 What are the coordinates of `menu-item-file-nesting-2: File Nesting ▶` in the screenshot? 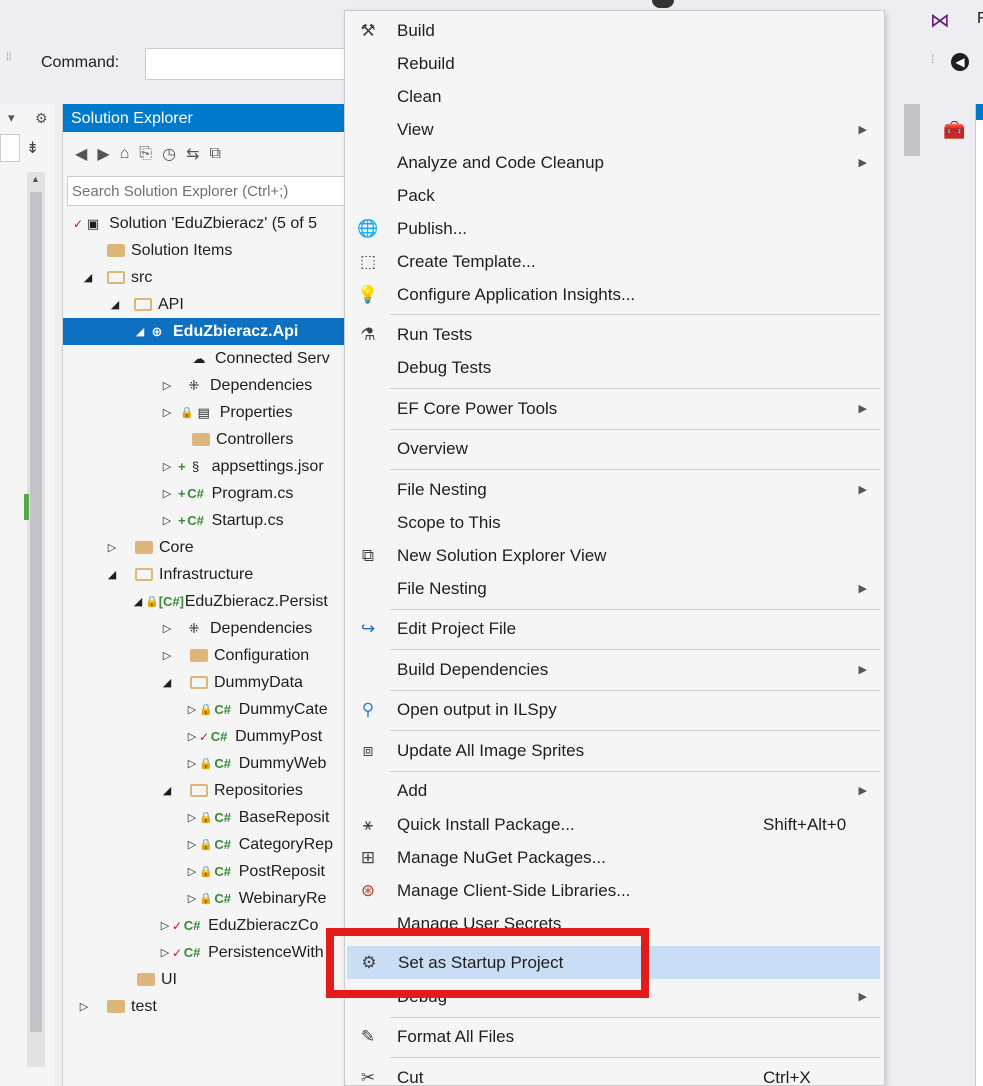 It's located at (614, 588).